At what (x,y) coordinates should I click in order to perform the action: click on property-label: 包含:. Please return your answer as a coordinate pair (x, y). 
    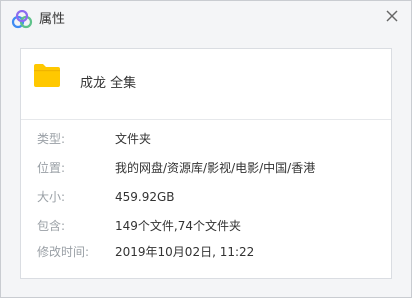
    Looking at the image, I should click on (51, 226).